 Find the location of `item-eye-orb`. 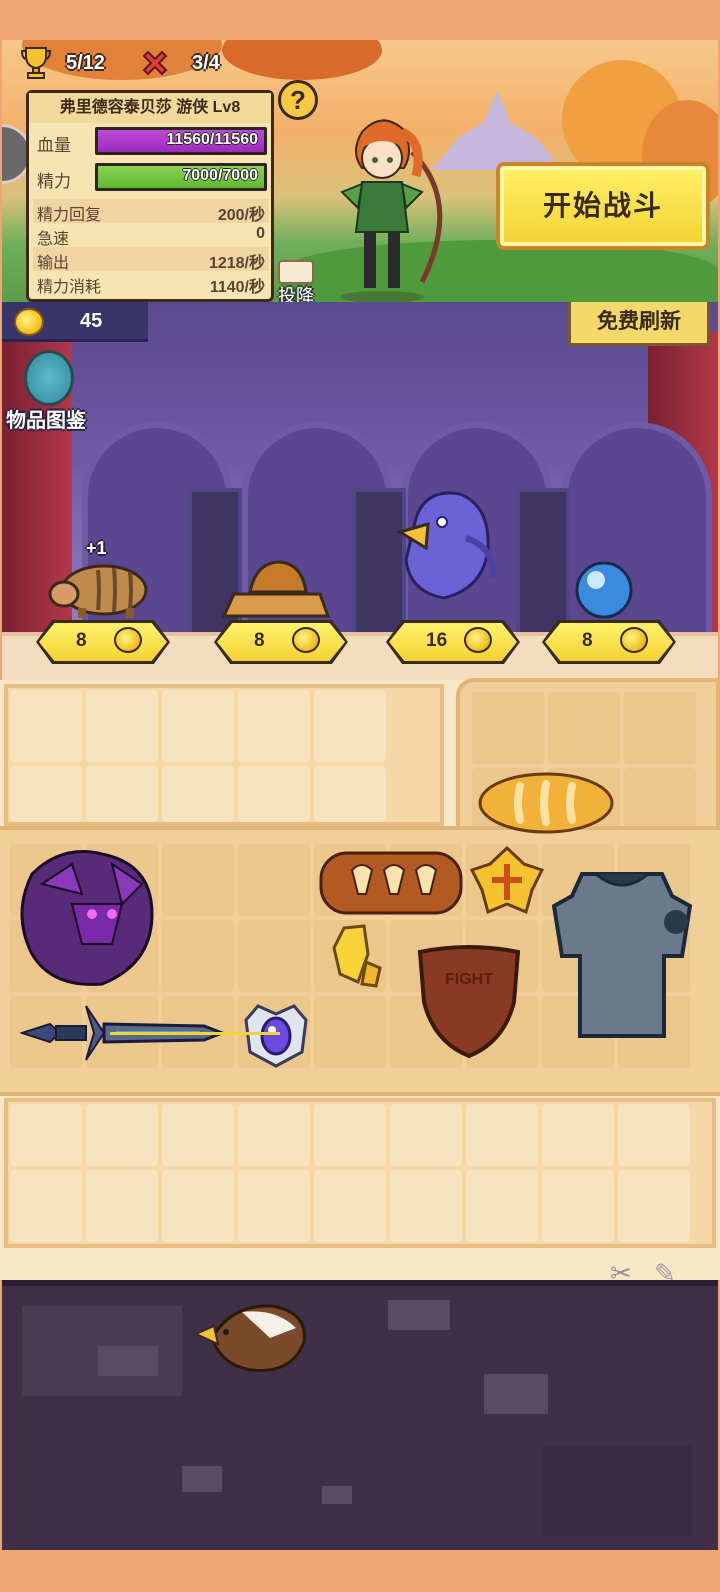

item-eye-orb is located at coordinates (276, 1035).